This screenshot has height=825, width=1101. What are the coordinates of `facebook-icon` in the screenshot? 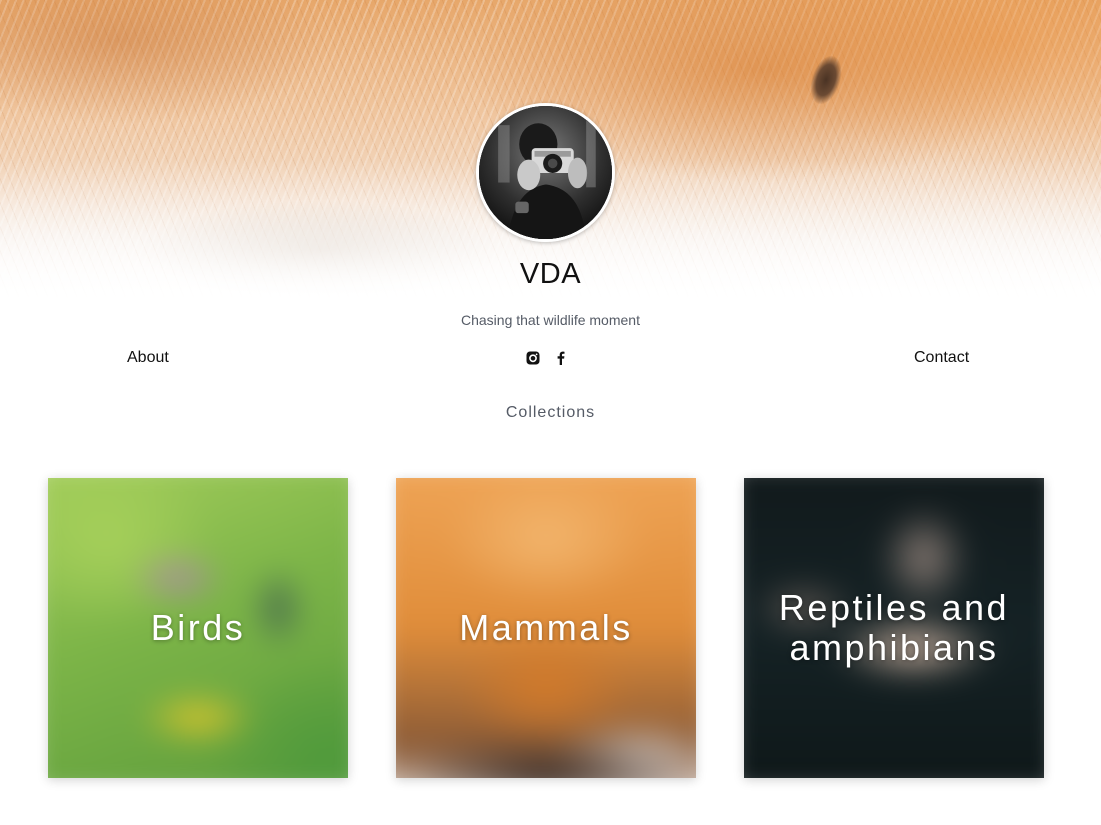 It's located at (561, 358).